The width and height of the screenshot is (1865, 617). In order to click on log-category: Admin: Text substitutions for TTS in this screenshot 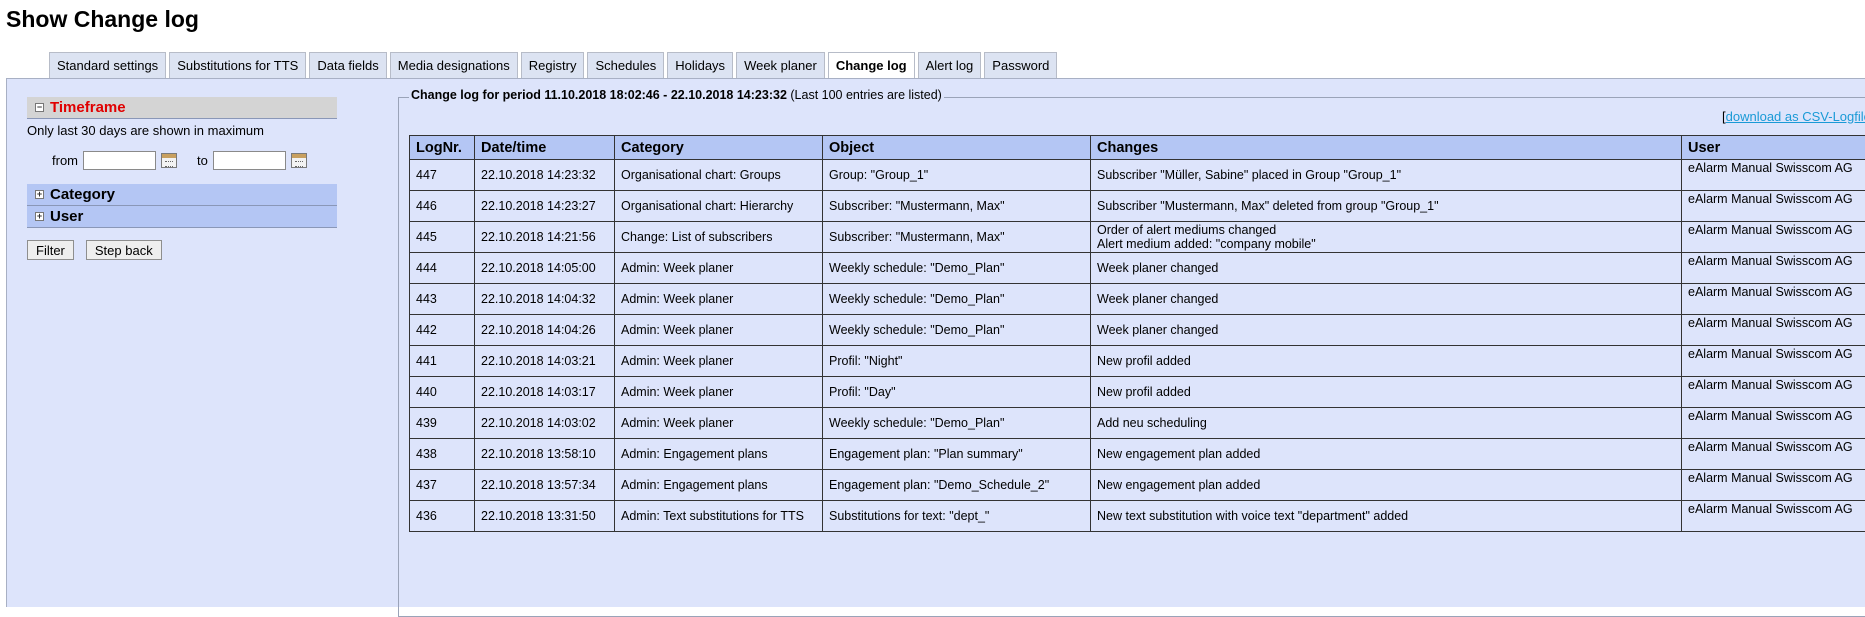, I will do `click(719, 516)`.